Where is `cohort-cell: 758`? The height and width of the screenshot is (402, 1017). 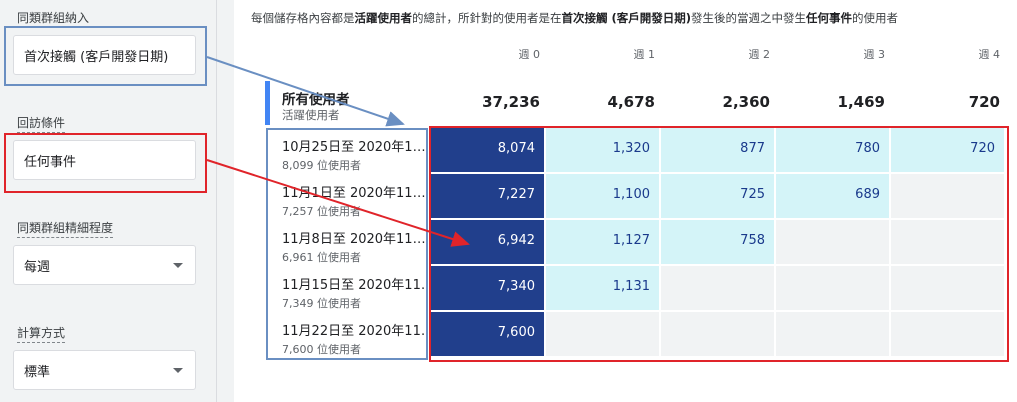 cohort-cell: 758 is located at coordinates (717, 242).